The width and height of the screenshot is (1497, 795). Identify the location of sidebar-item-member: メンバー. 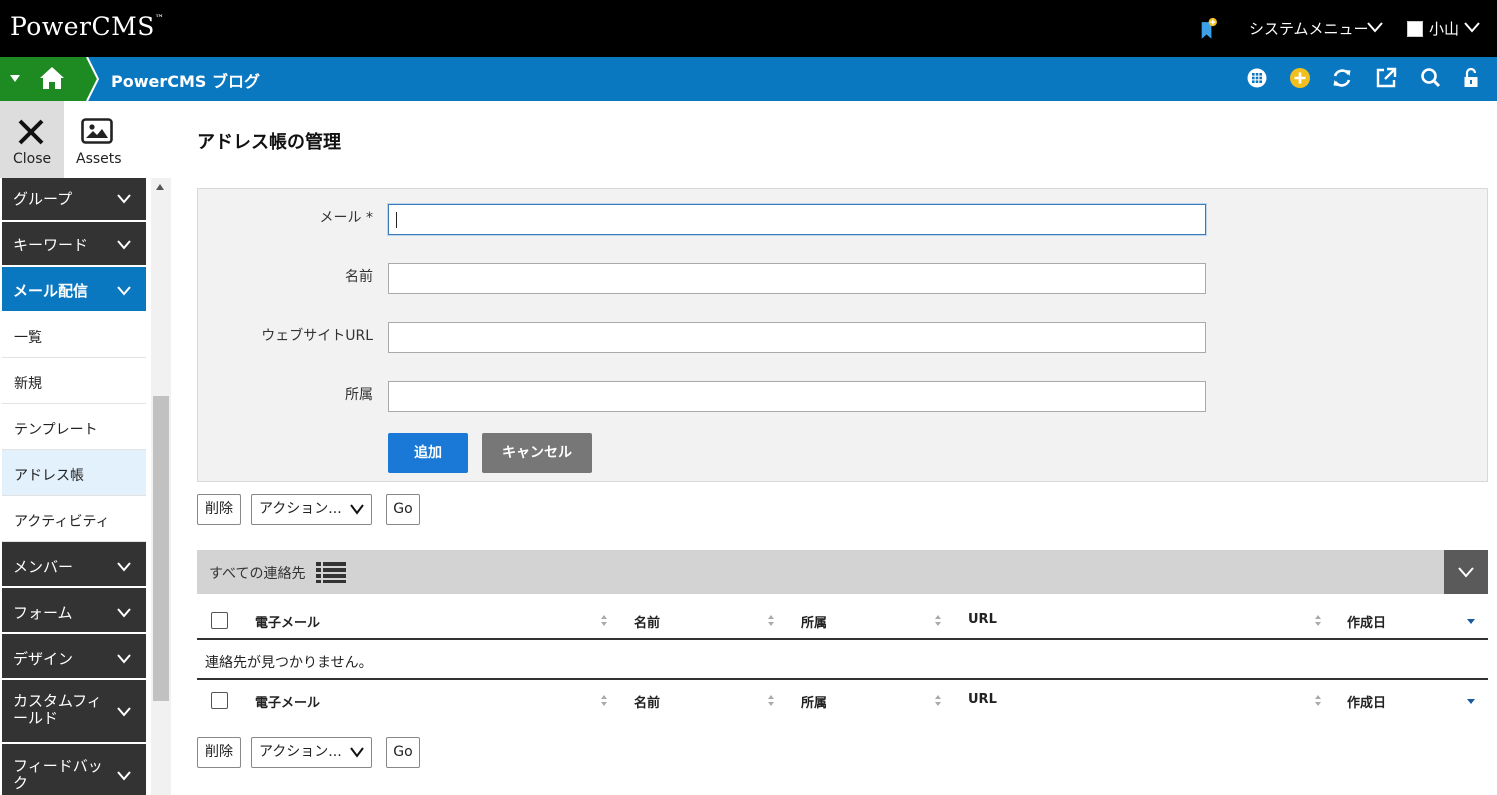
(74, 565).